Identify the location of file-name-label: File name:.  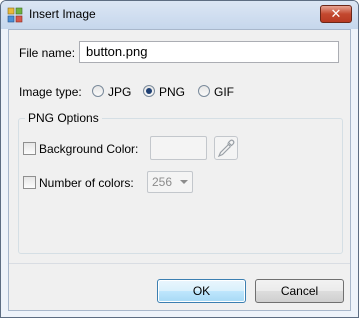
(47, 53).